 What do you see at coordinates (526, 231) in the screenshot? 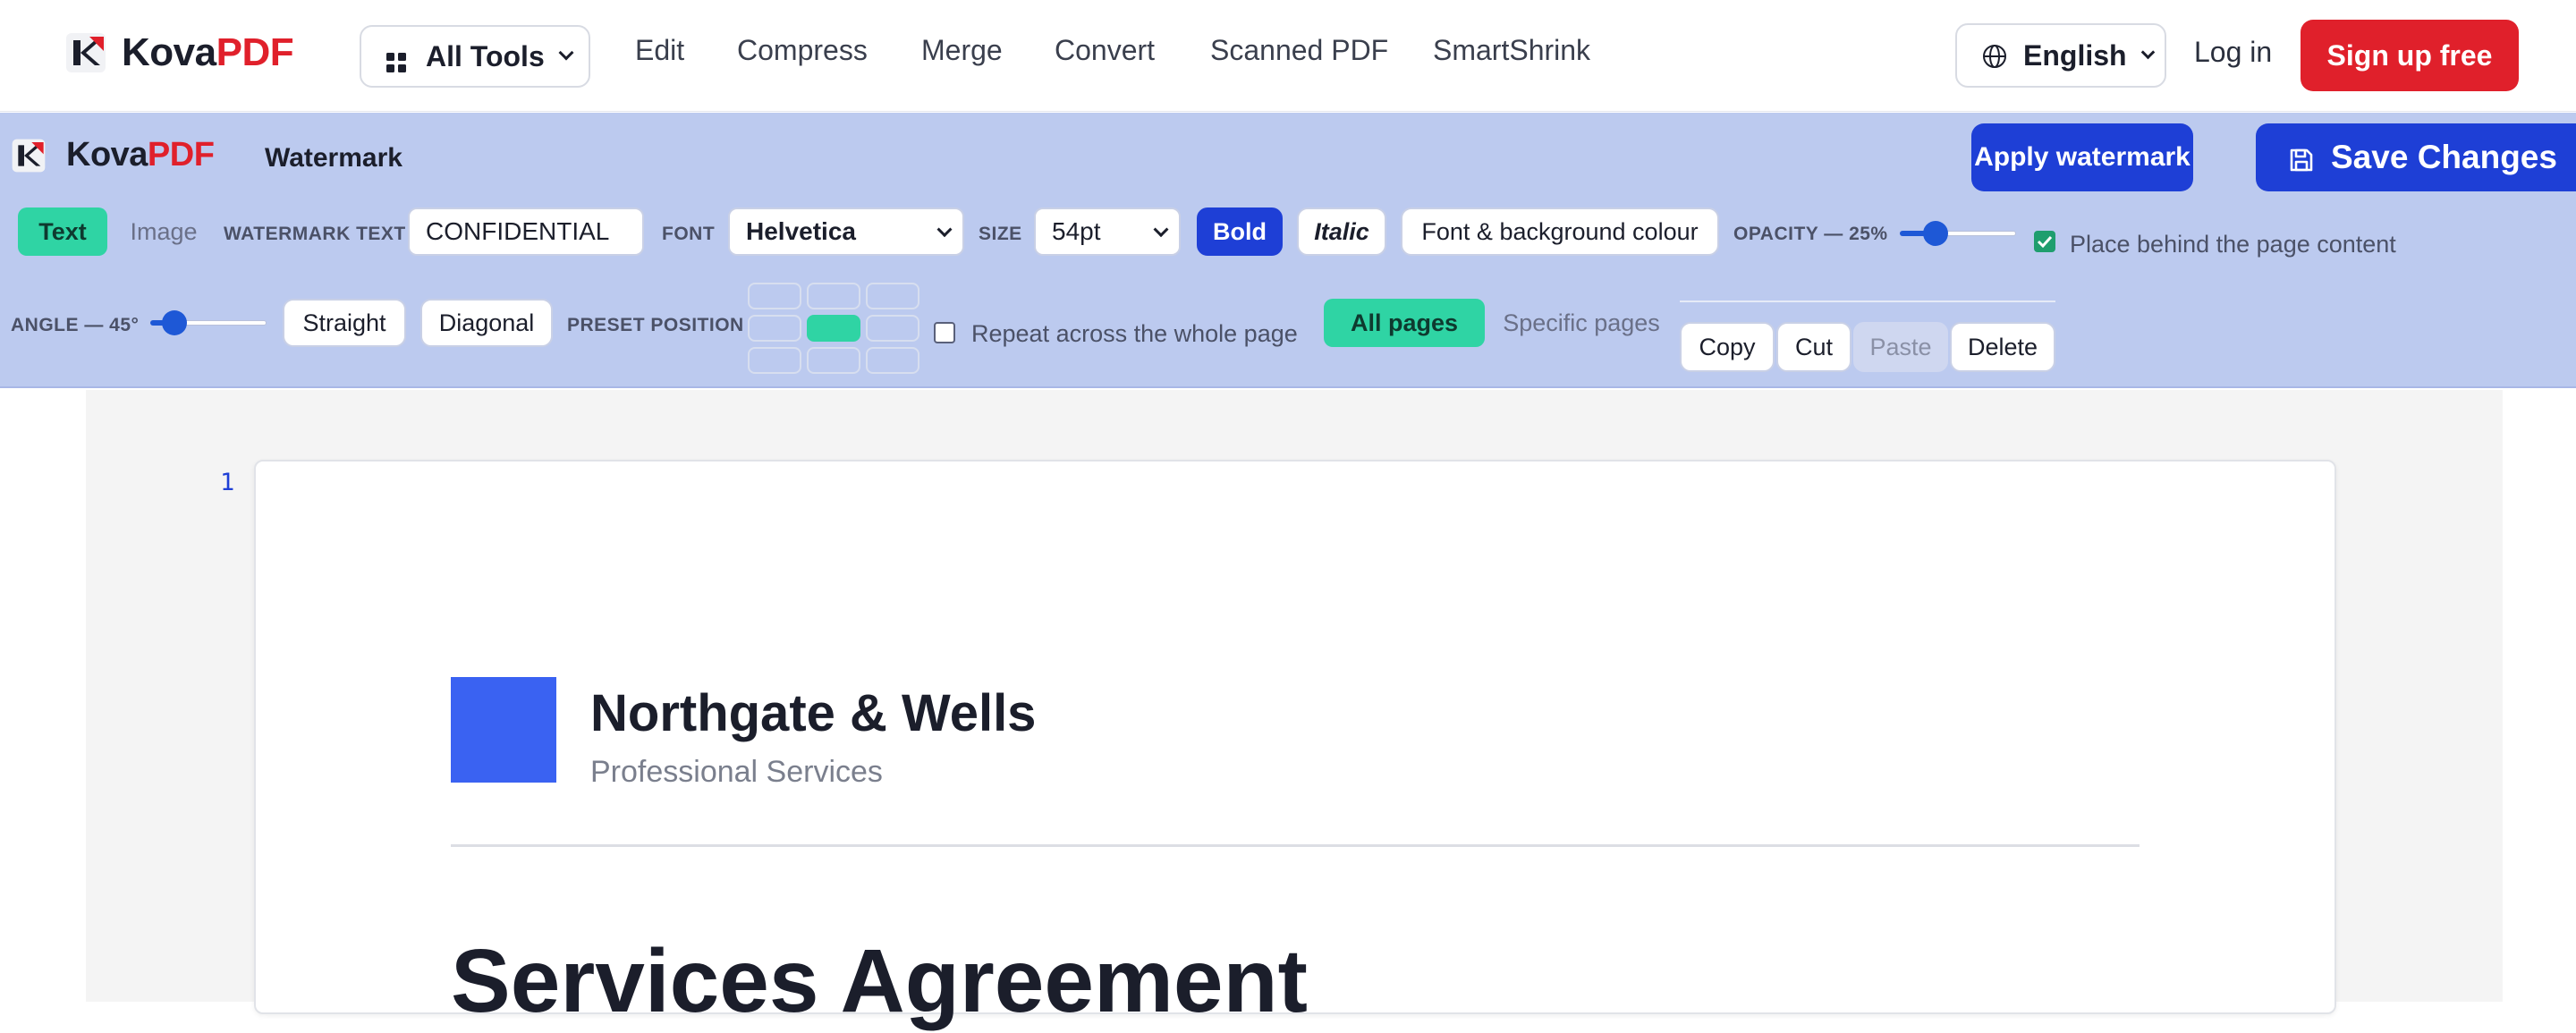
I see `watermark-text-input: CONFIDENTIAL` at bounding box center [526, 231].